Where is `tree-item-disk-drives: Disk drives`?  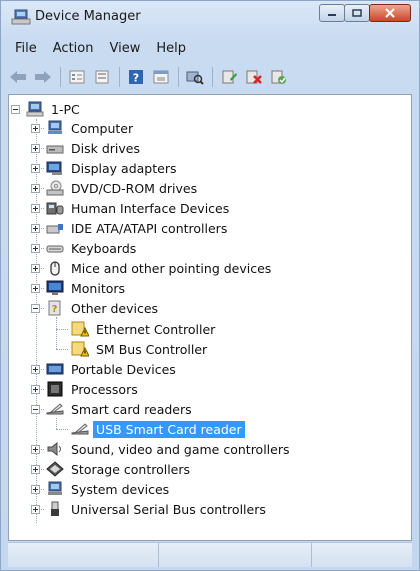
tree-item-disk-drives: Disk drives is located at coordinates (87, 148).